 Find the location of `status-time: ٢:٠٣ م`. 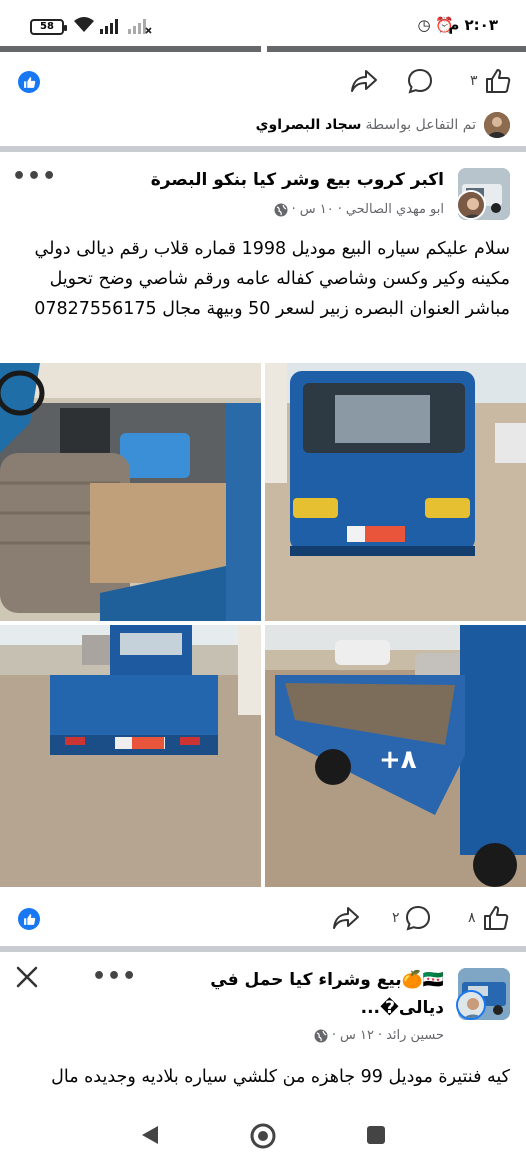

status-time: ٢:٠٣ م is located at coordinates (473, 25).